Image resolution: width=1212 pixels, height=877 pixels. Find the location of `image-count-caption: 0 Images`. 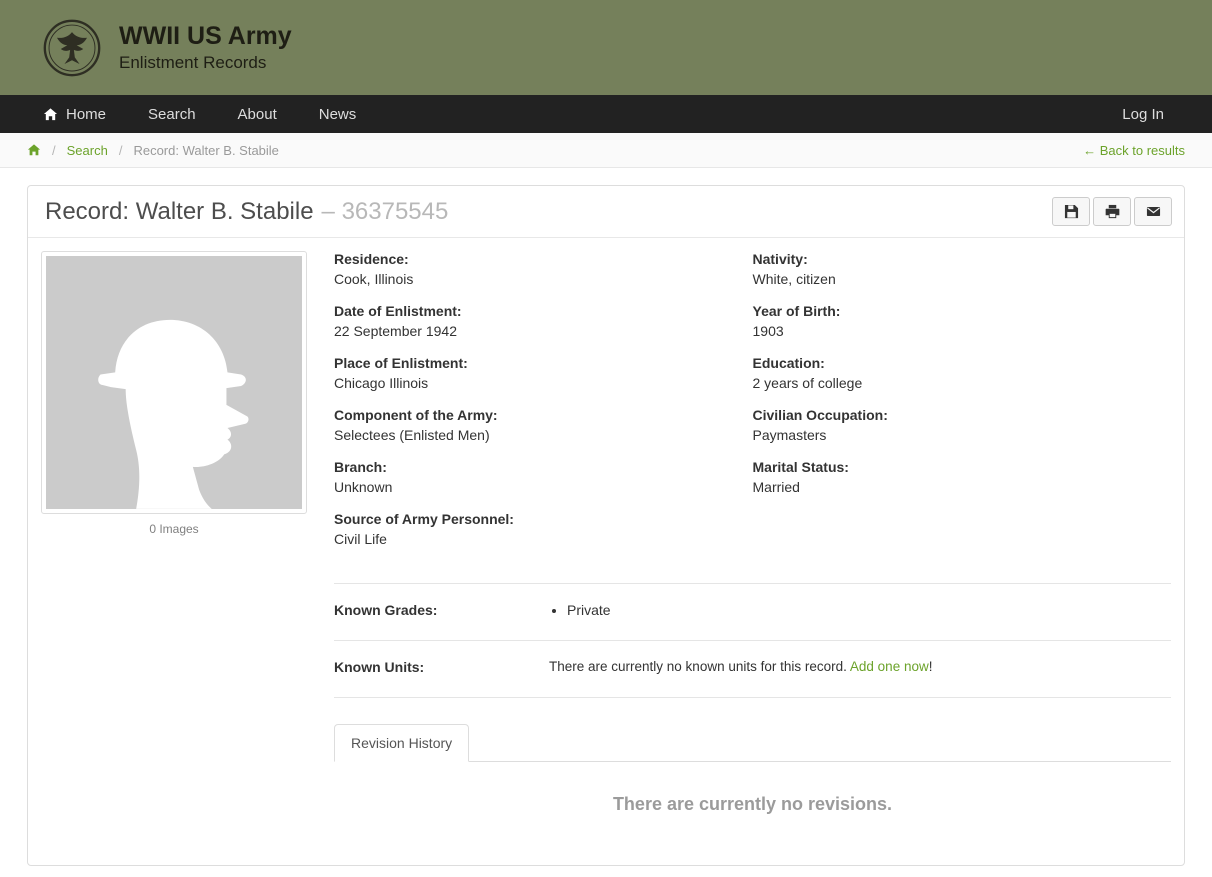

image-count-caption: 0 Images is located at coordinates (174, 529).